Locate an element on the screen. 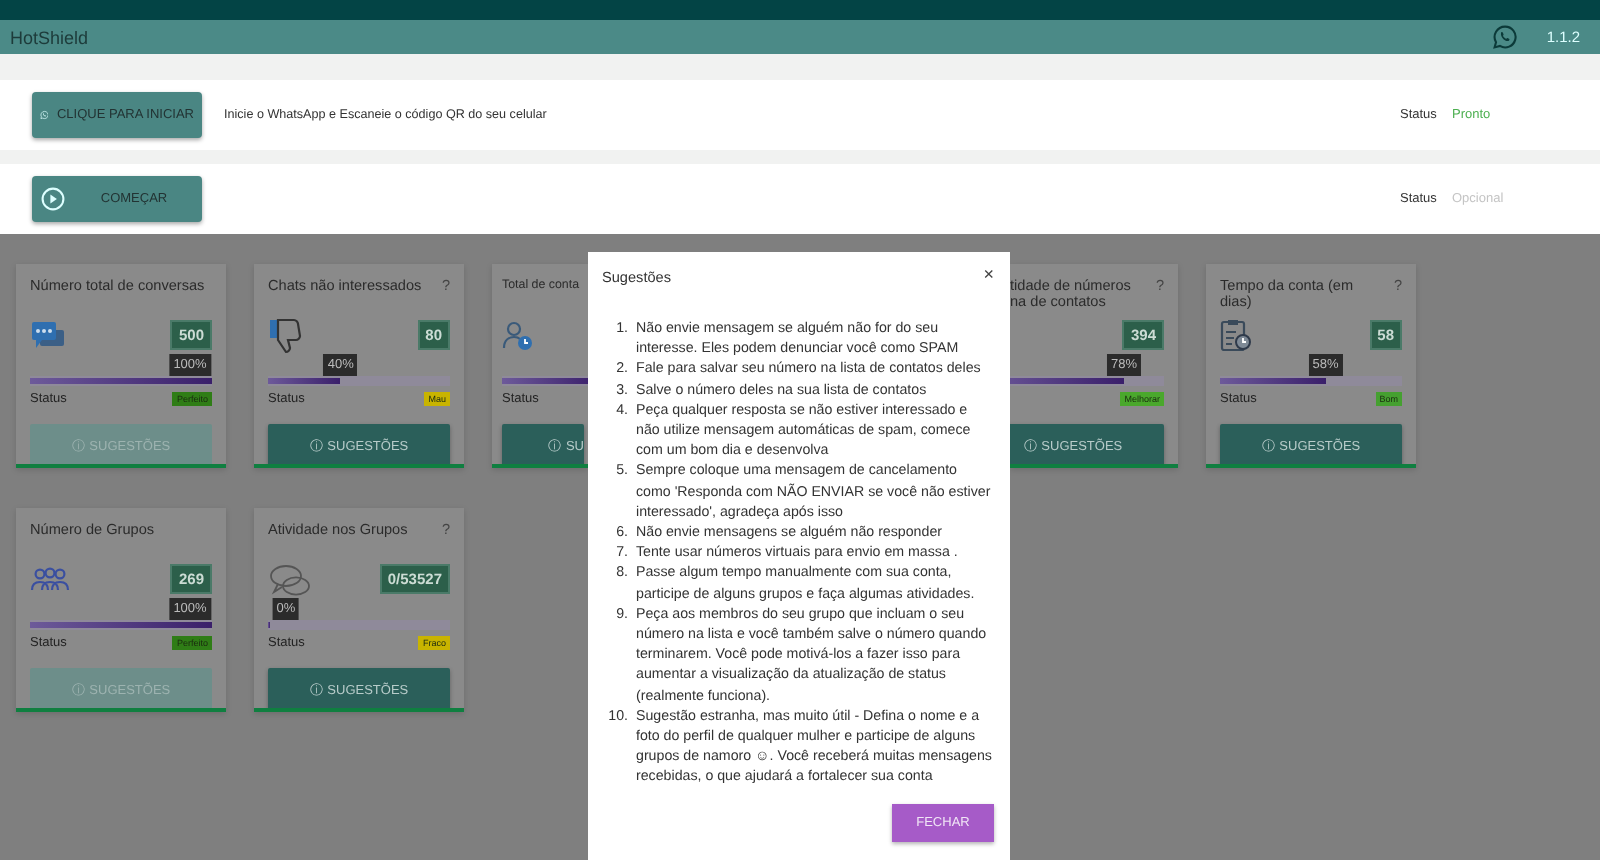  clipboard-clock-icon is located at coordinates (1236, 335).